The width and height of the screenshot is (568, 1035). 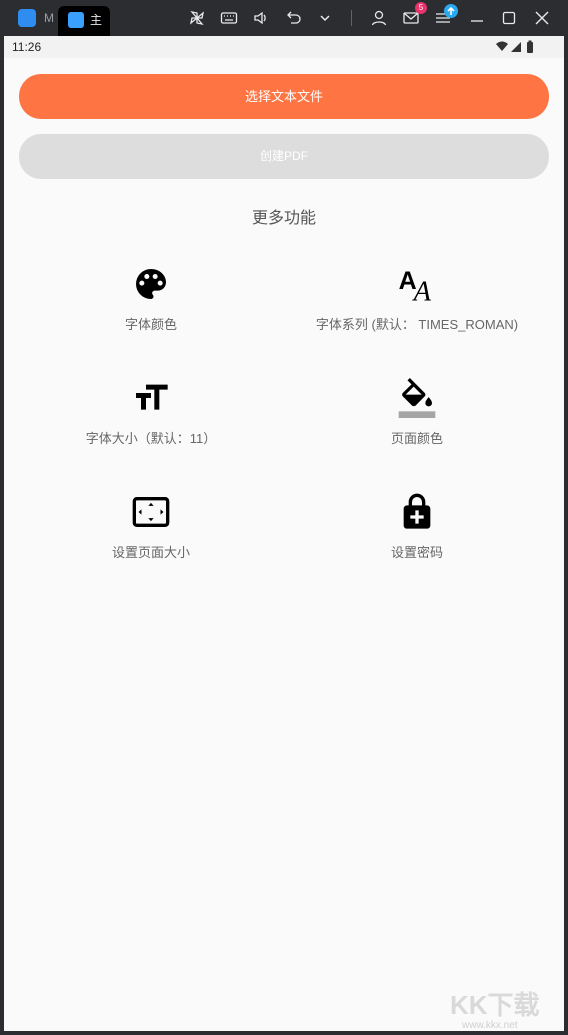 I want to click on create-pdf-button: 创建PDF, so click(x=284, y=156).